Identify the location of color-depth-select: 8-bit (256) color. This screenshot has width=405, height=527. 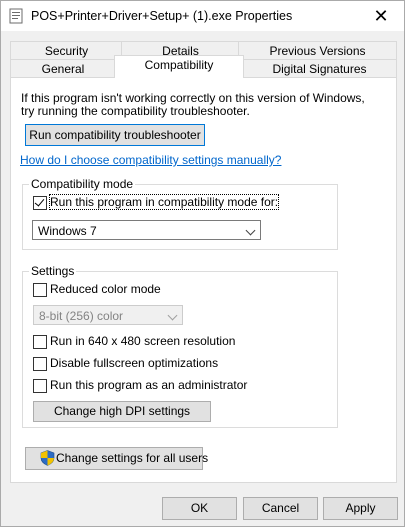
(108, 315).